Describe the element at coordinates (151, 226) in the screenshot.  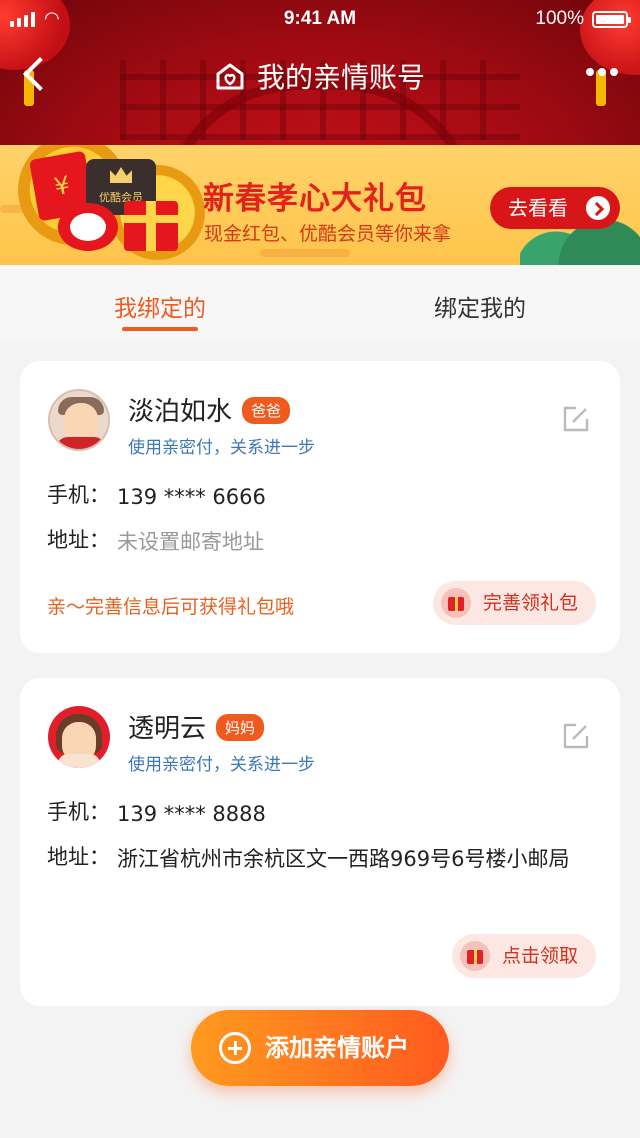
I see `gift-box-icon` at that location.